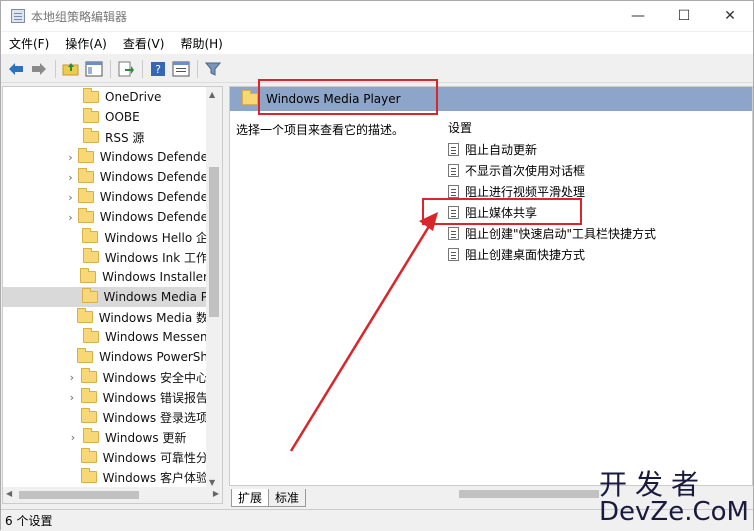  Describe the element at coordinates (18, 16) in the screenshot. I see `policy-editor-icon` at that location.